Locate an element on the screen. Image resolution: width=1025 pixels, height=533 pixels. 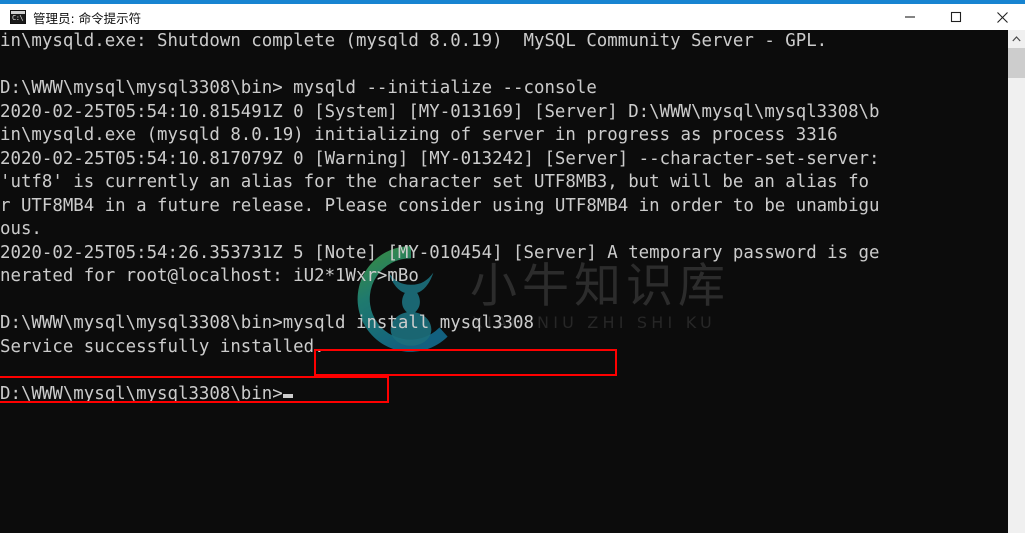
scrollbar-thumb is located at coordinates (1016, 63).